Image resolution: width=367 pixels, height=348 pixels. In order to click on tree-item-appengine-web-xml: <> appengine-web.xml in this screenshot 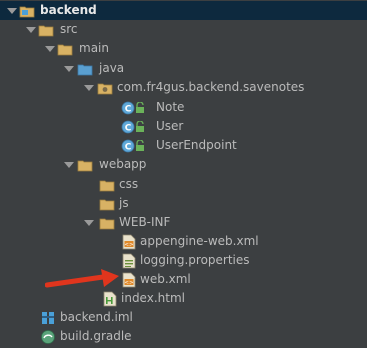, I will do `click(183, 241)`.